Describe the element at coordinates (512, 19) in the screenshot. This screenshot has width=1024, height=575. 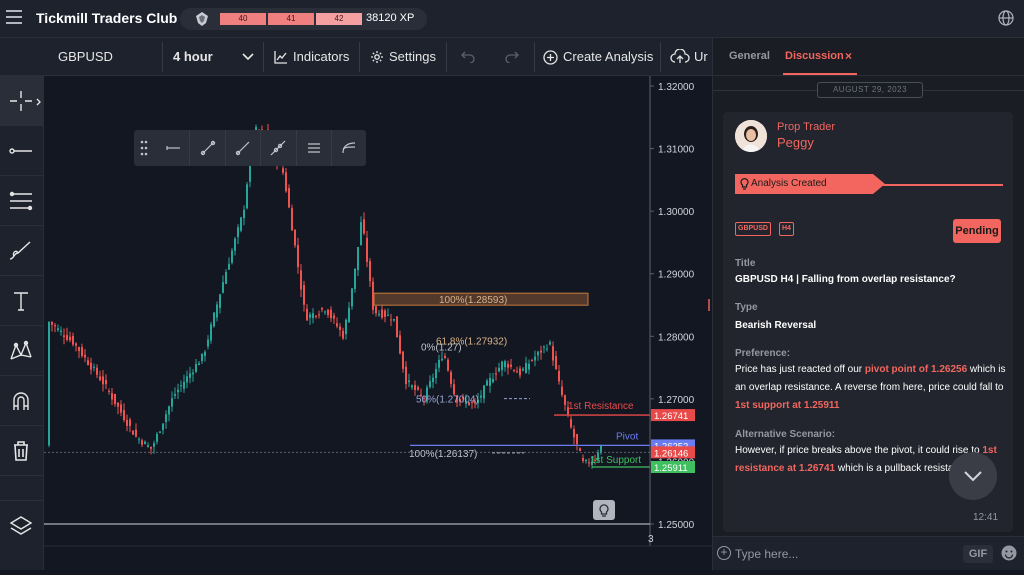
I see `top-bar: Tickmill Traders Club 40 41 42 38120 XP` at that location.